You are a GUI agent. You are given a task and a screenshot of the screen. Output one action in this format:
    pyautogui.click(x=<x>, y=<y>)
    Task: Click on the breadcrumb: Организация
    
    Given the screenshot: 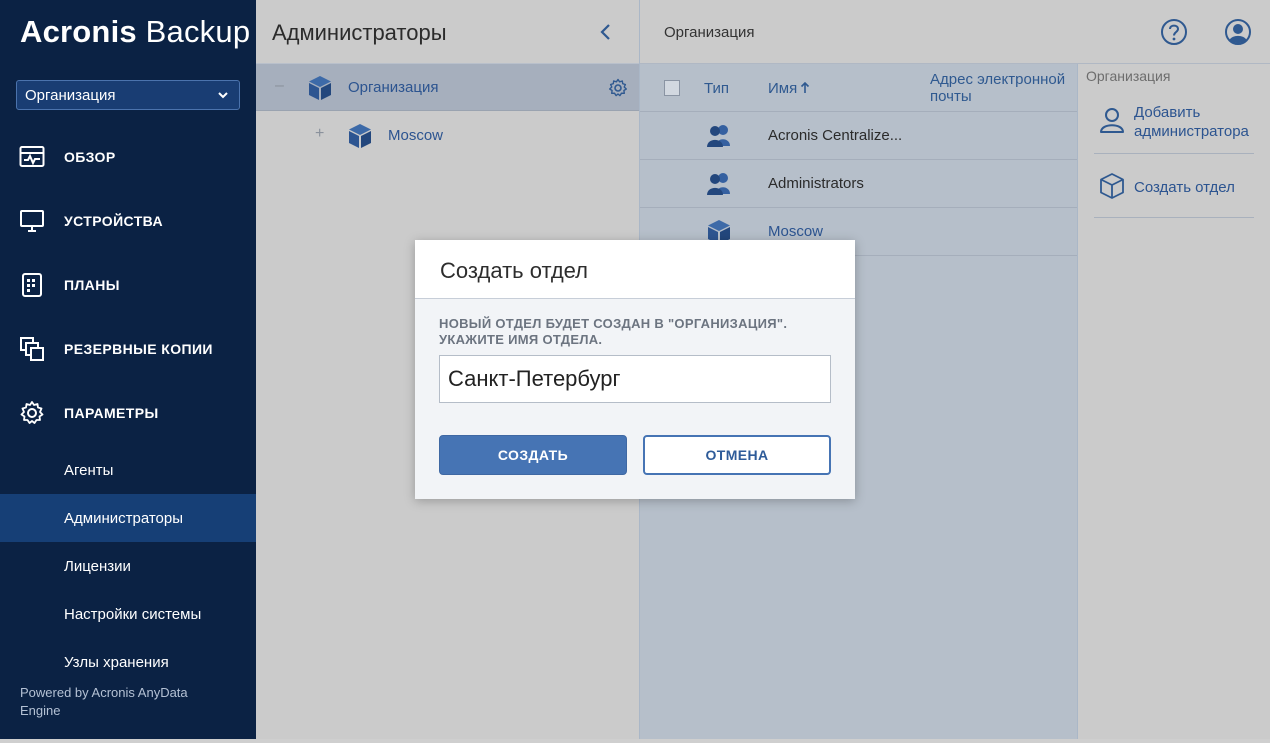 What is the action you would take?
    pyautogui.click(x=709, y=32)
    